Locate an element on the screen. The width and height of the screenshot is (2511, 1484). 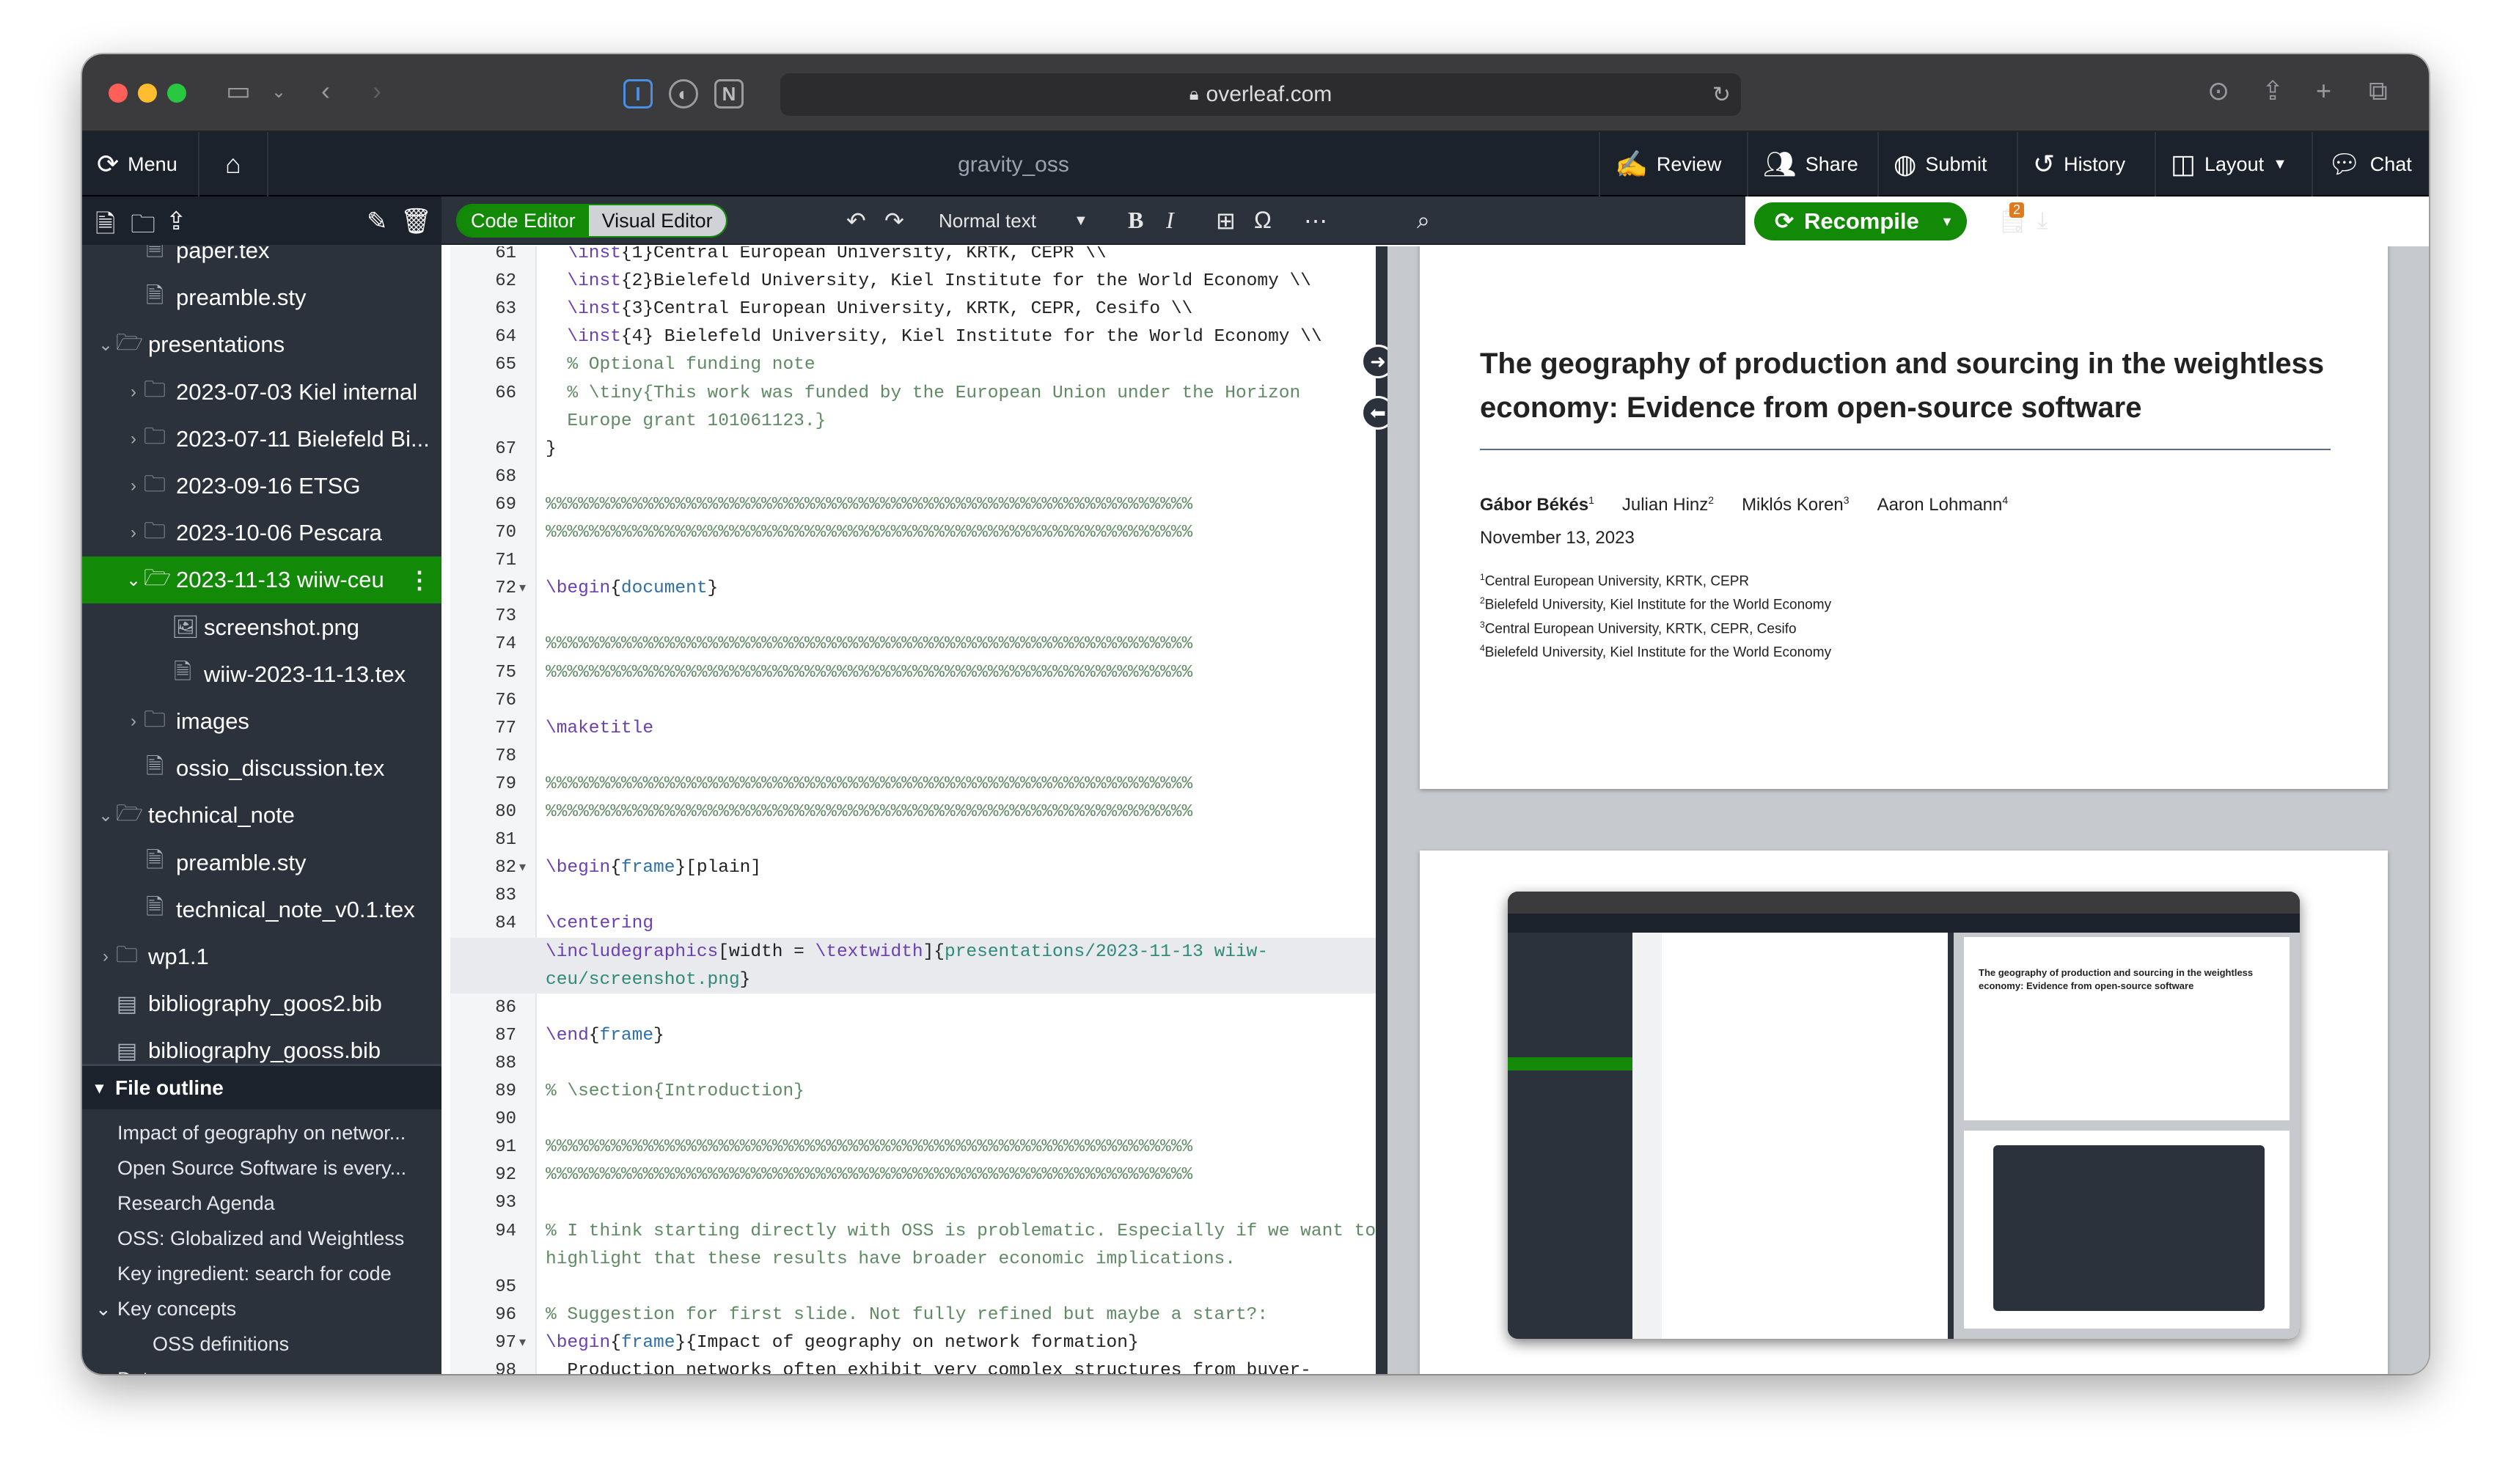
line-number: 72 is located at coordinates (505, 588).